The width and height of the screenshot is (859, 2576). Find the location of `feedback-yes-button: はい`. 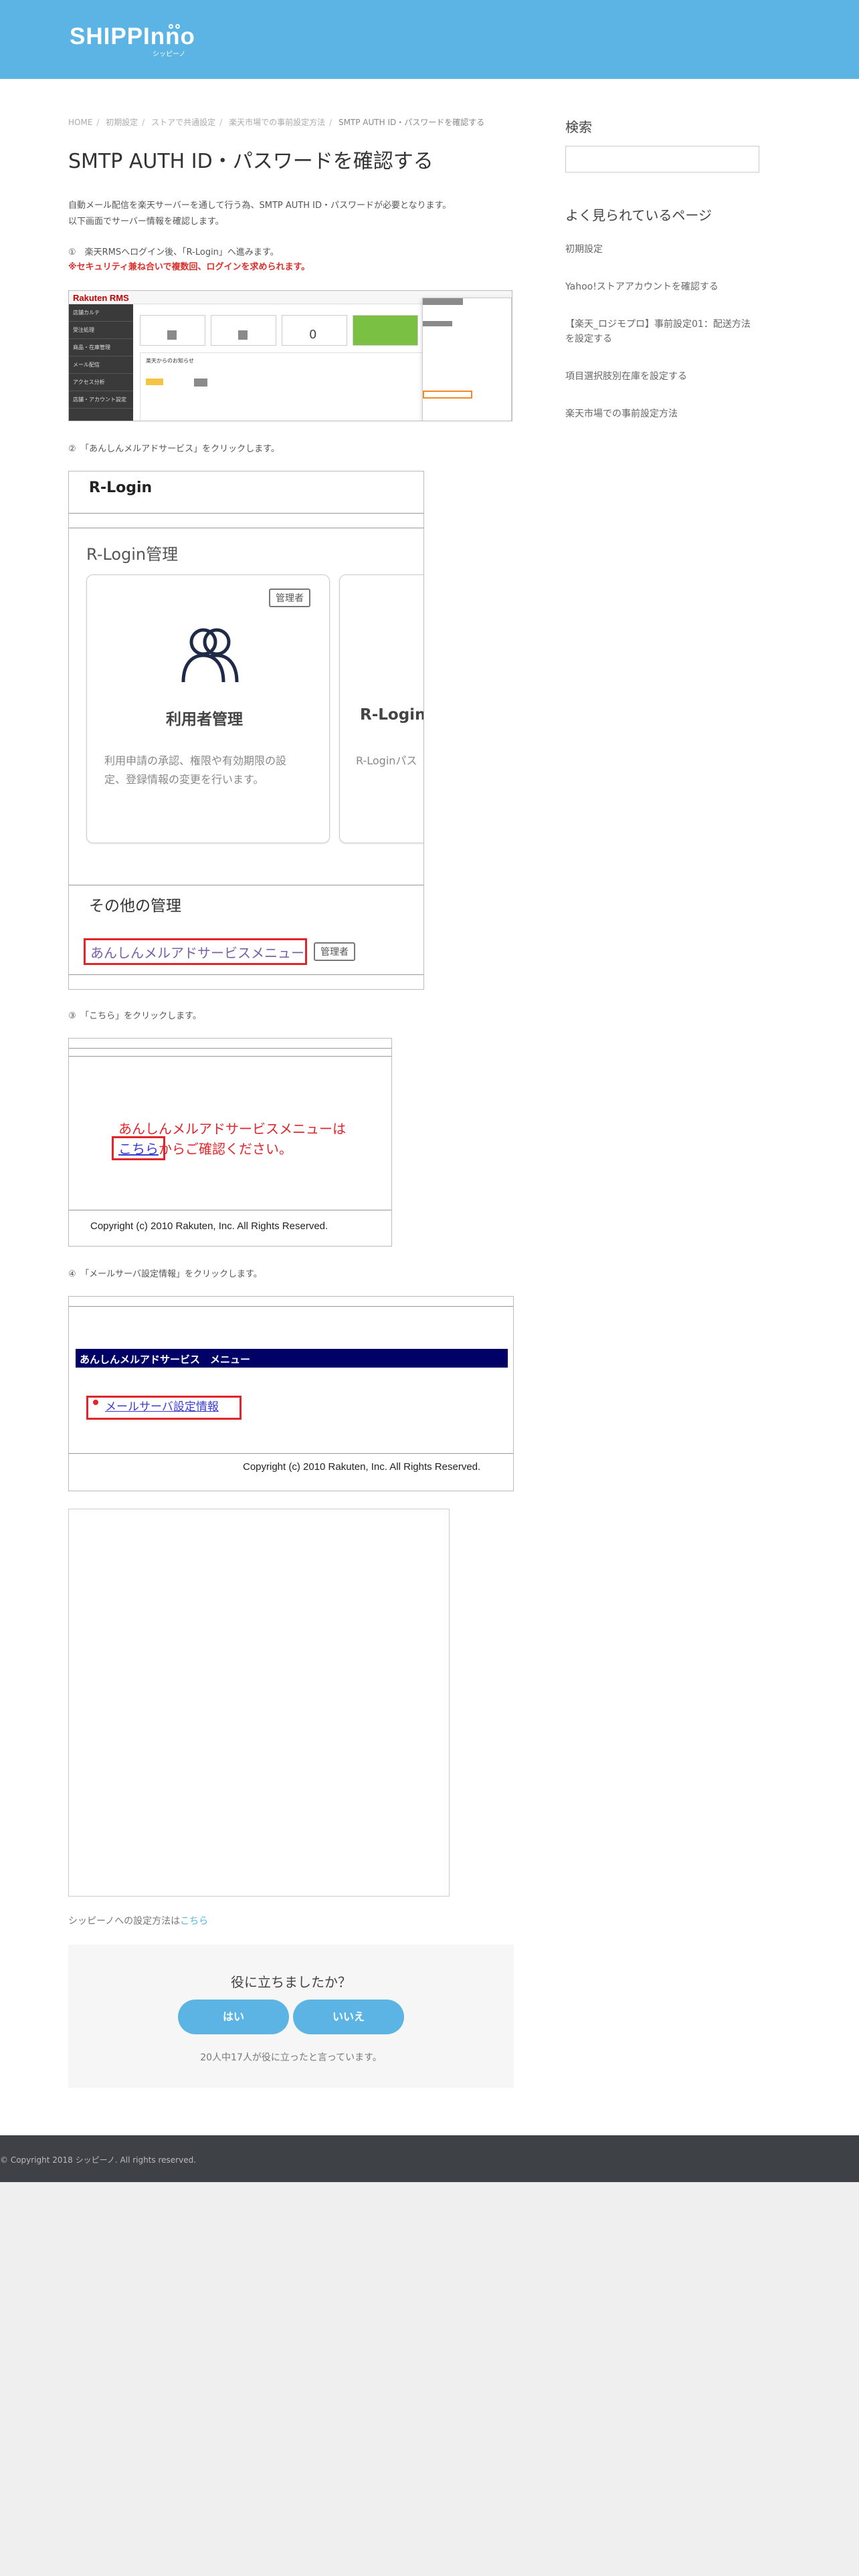

feedback-yes-button: はい is located at coordinates (234, 2017).